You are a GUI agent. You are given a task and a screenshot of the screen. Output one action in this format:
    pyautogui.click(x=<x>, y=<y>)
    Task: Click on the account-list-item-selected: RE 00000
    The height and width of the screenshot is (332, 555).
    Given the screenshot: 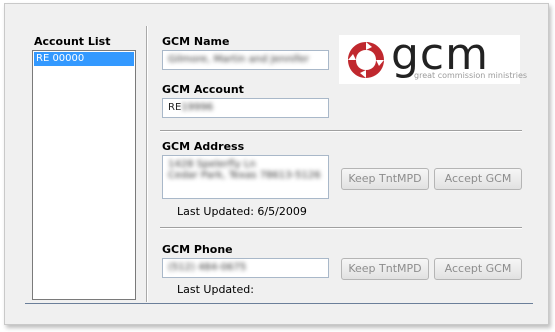 What is the action you would take?
    pyautogui.click(x=84, y=59)
    